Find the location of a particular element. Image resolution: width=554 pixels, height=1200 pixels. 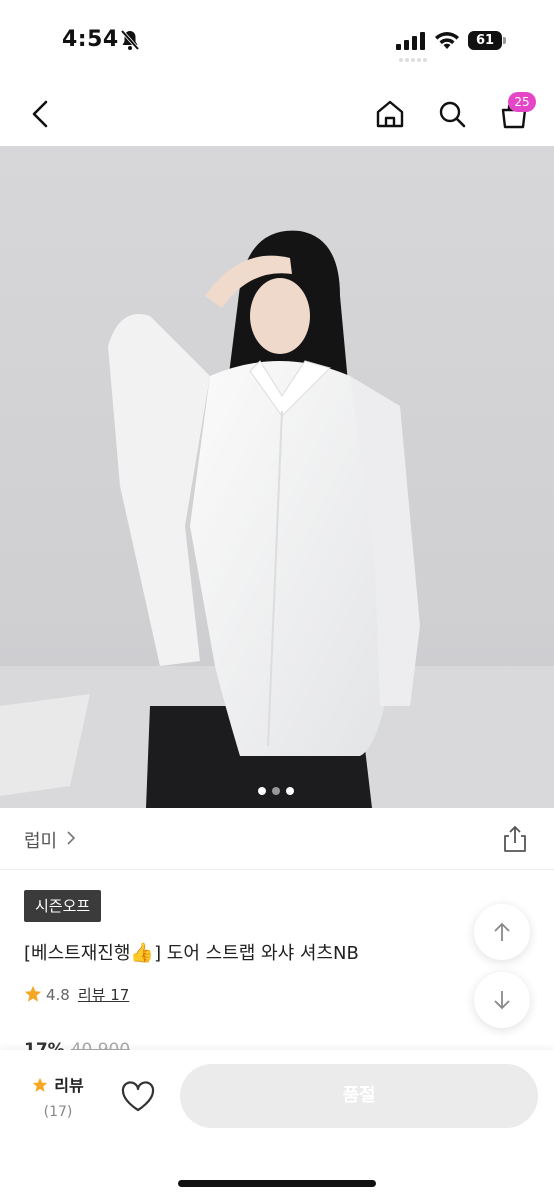

title-suffix: ] 도어 스트랩 와샤 셔츠NB is located at coordinates (256, 953).